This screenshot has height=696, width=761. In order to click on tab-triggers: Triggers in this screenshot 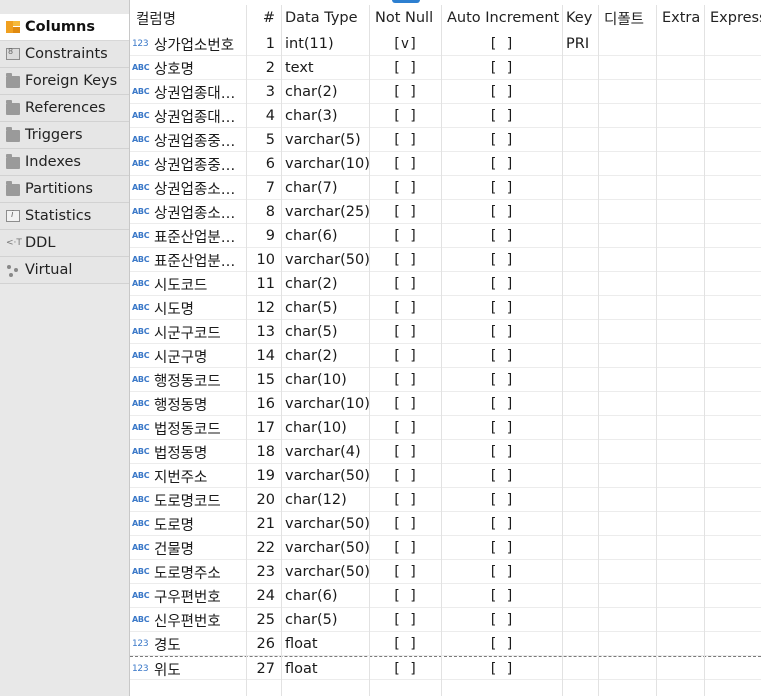, I will do `click(64, 135)`.